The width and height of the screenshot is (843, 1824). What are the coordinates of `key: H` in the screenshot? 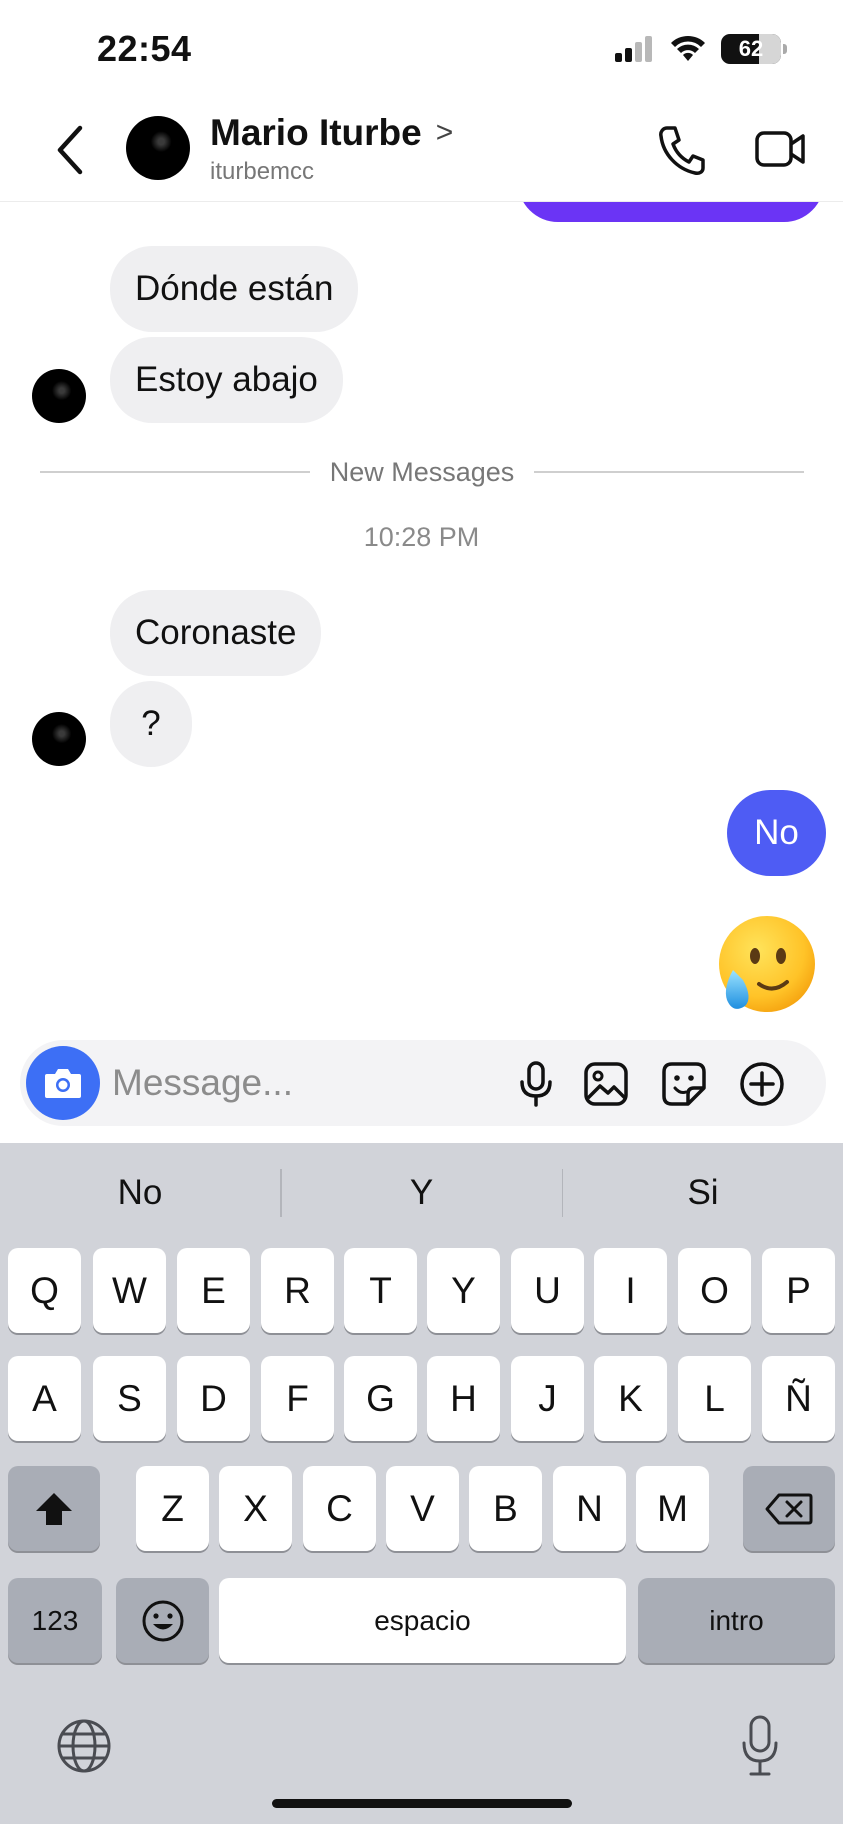 It's located at (463, 1398).